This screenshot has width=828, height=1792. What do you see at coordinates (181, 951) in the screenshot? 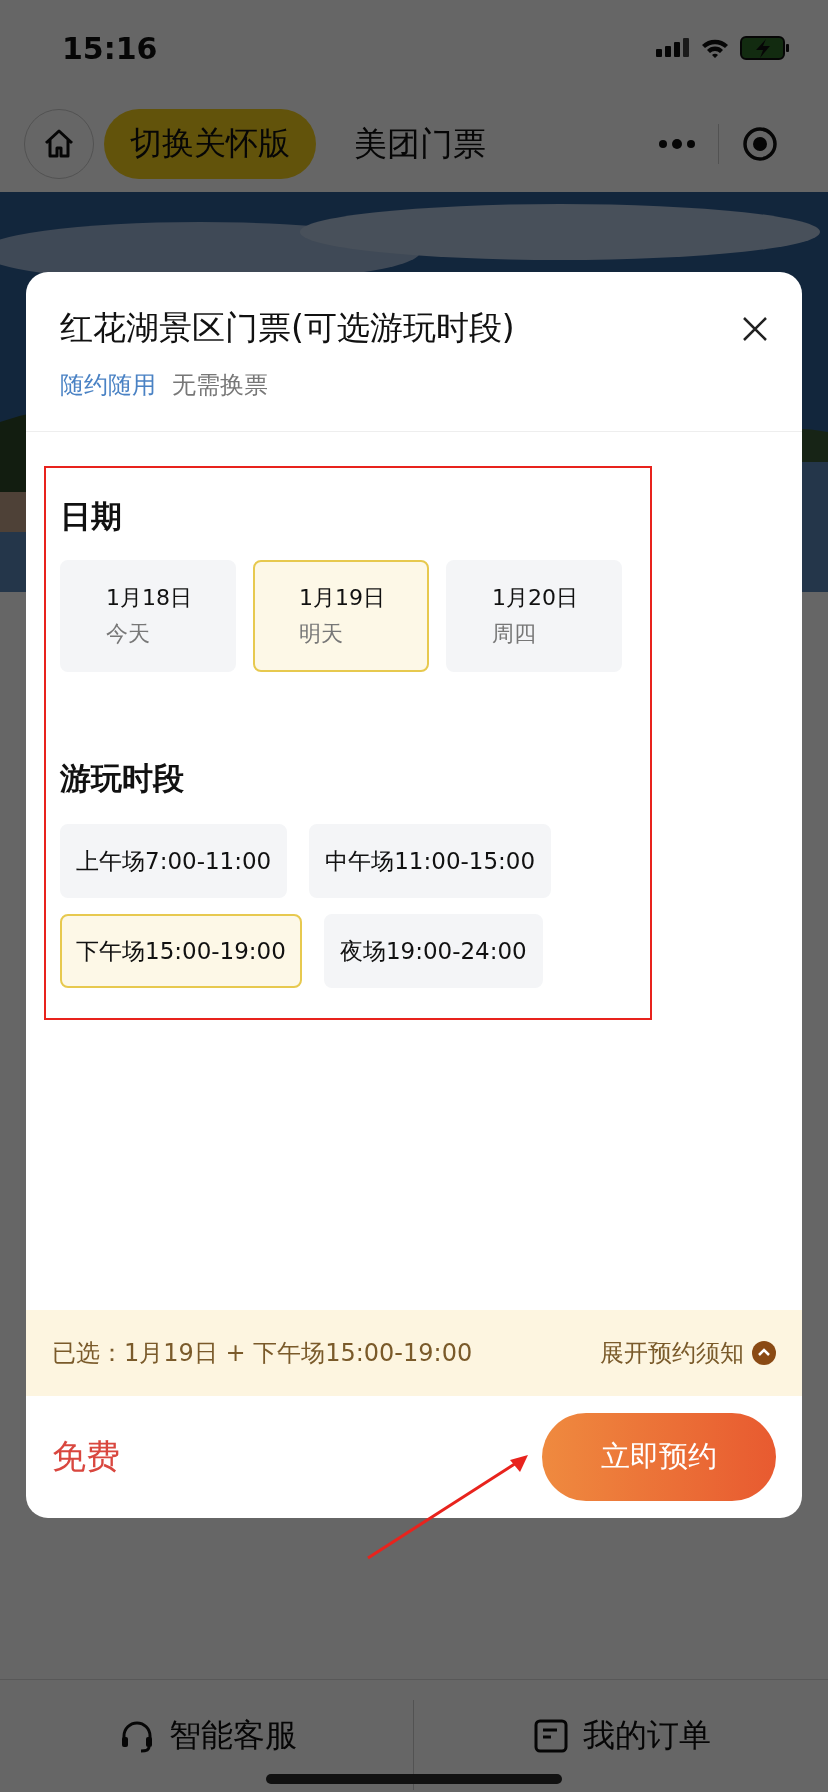
I see `time-slot-option: 下午场15:00-19:00` at bounding box center [181, 951].